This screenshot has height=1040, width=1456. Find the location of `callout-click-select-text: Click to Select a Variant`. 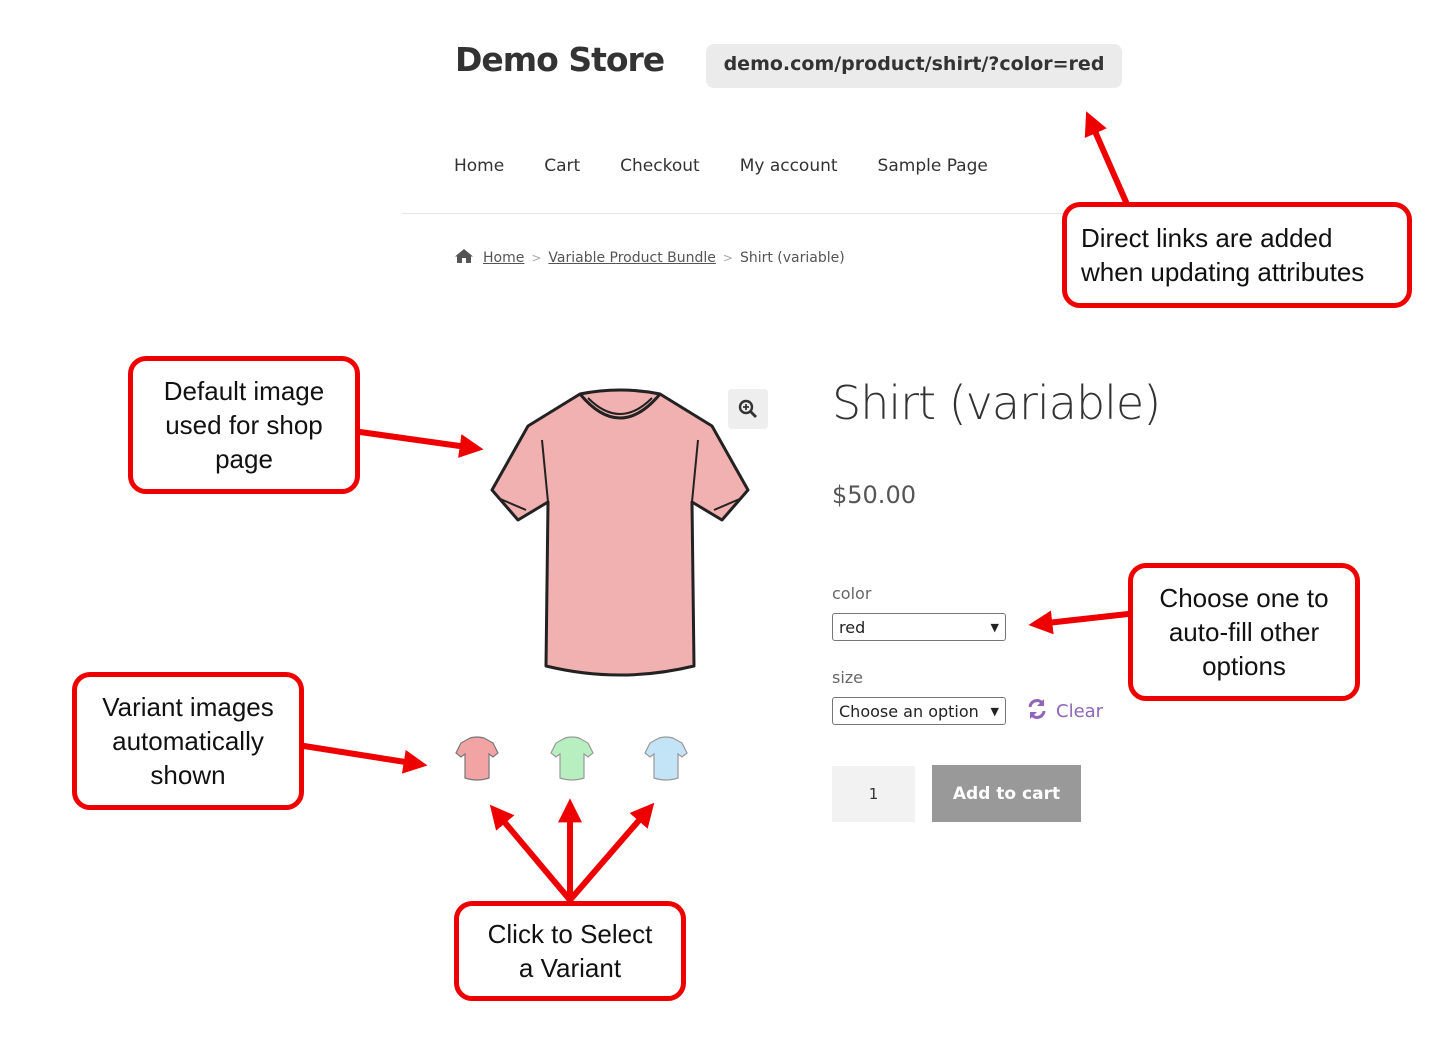

callout-click-select-text: Click to Select a Variant is located at coordinates (570, 951).